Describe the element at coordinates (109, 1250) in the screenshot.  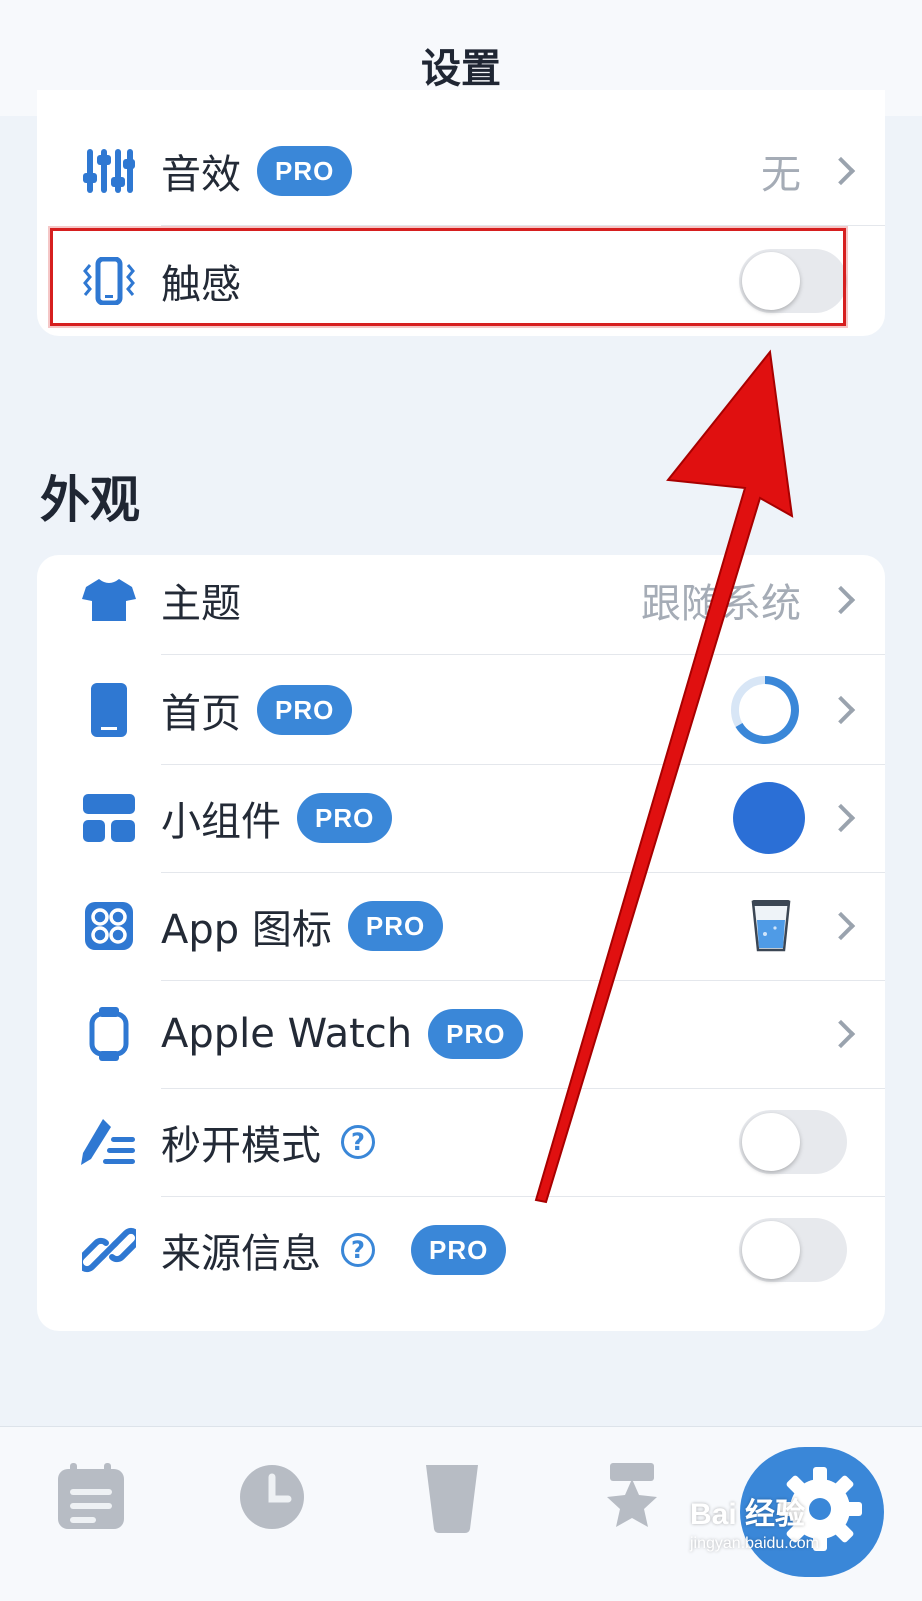
I see `link-icon` at that location.